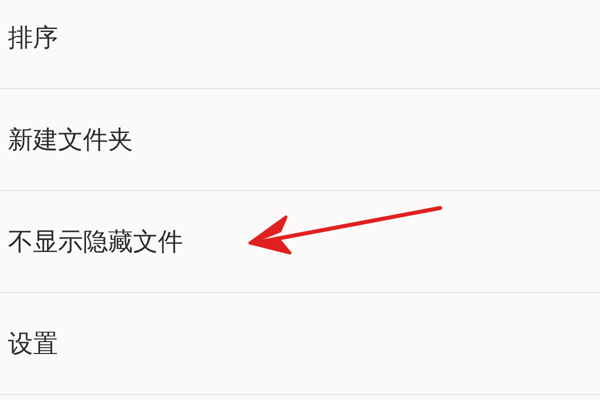 The height and width of the screenshot is (400, 600). Describe the element at coordinates (95, 241) in the screenshot. I see `menu-item: 不显示隐藏文件` at that location.